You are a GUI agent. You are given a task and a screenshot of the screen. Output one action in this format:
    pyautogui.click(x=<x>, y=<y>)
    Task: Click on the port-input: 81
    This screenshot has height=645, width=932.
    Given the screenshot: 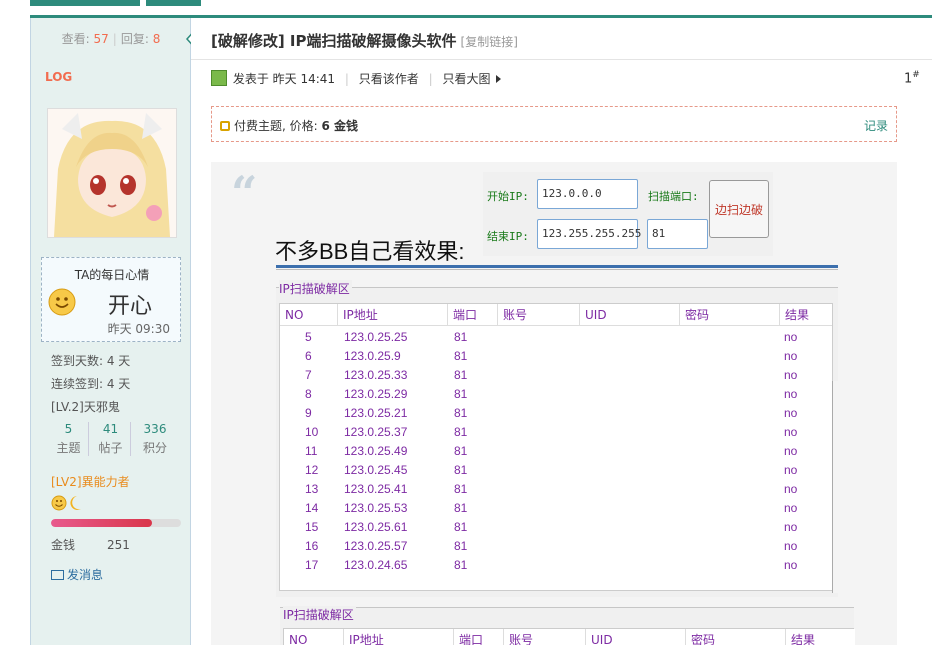 What is the action you would take?
    pyautogui.click(x=677, y=234)
    